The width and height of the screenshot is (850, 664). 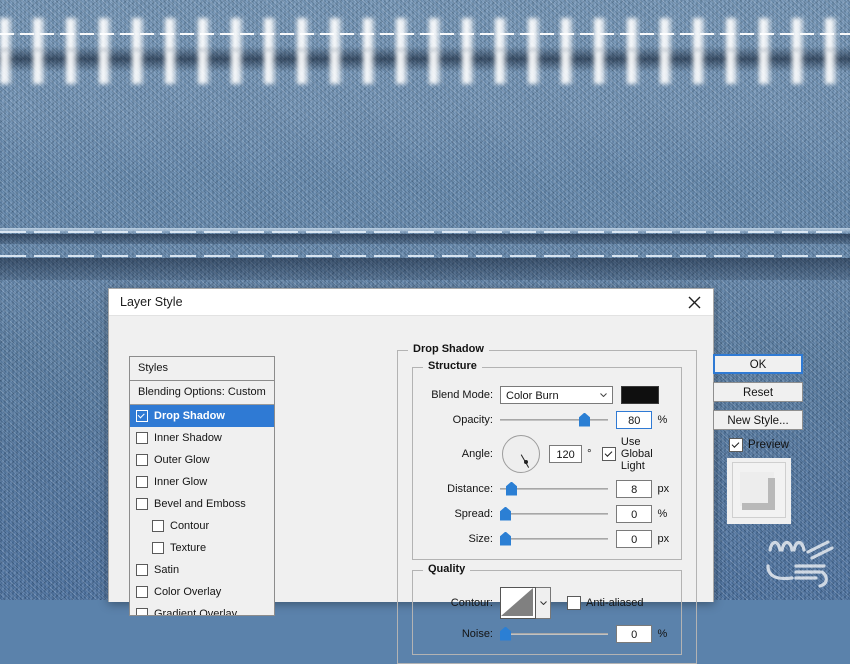 I want to click on ok-button: OK, so click(x=758, y=364).